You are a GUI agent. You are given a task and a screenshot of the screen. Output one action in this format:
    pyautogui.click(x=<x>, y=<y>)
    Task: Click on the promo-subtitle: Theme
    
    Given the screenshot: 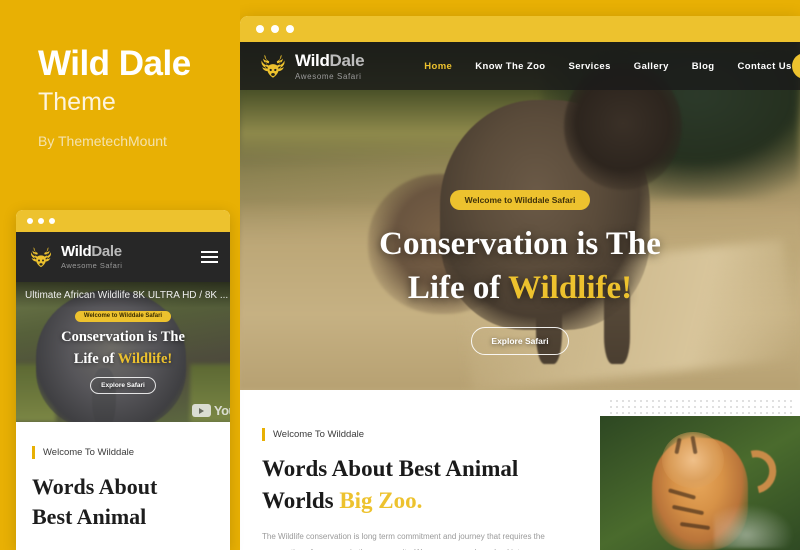 What is the action you would take?
    pyautogui.click(x=77, y=101)
    